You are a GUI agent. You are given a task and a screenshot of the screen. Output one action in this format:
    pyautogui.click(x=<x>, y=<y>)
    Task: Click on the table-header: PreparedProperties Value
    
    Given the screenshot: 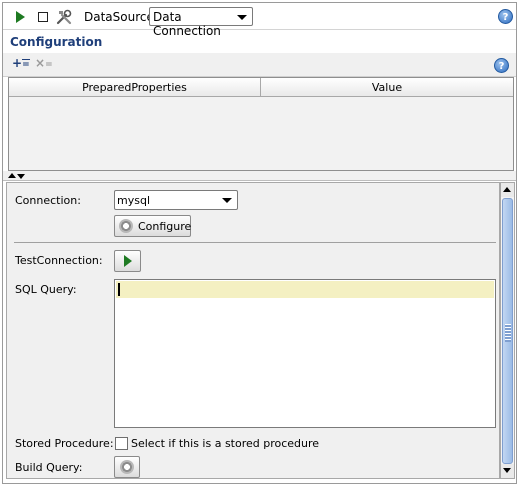 What is the action you would take?
    pyautogui.click(x=261, y=87)
    